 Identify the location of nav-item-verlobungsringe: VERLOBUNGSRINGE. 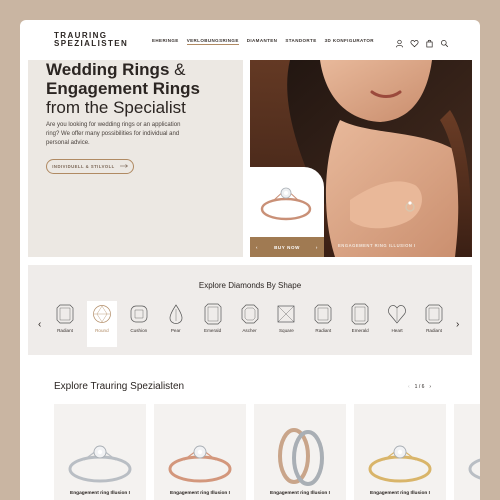
(212, 41).